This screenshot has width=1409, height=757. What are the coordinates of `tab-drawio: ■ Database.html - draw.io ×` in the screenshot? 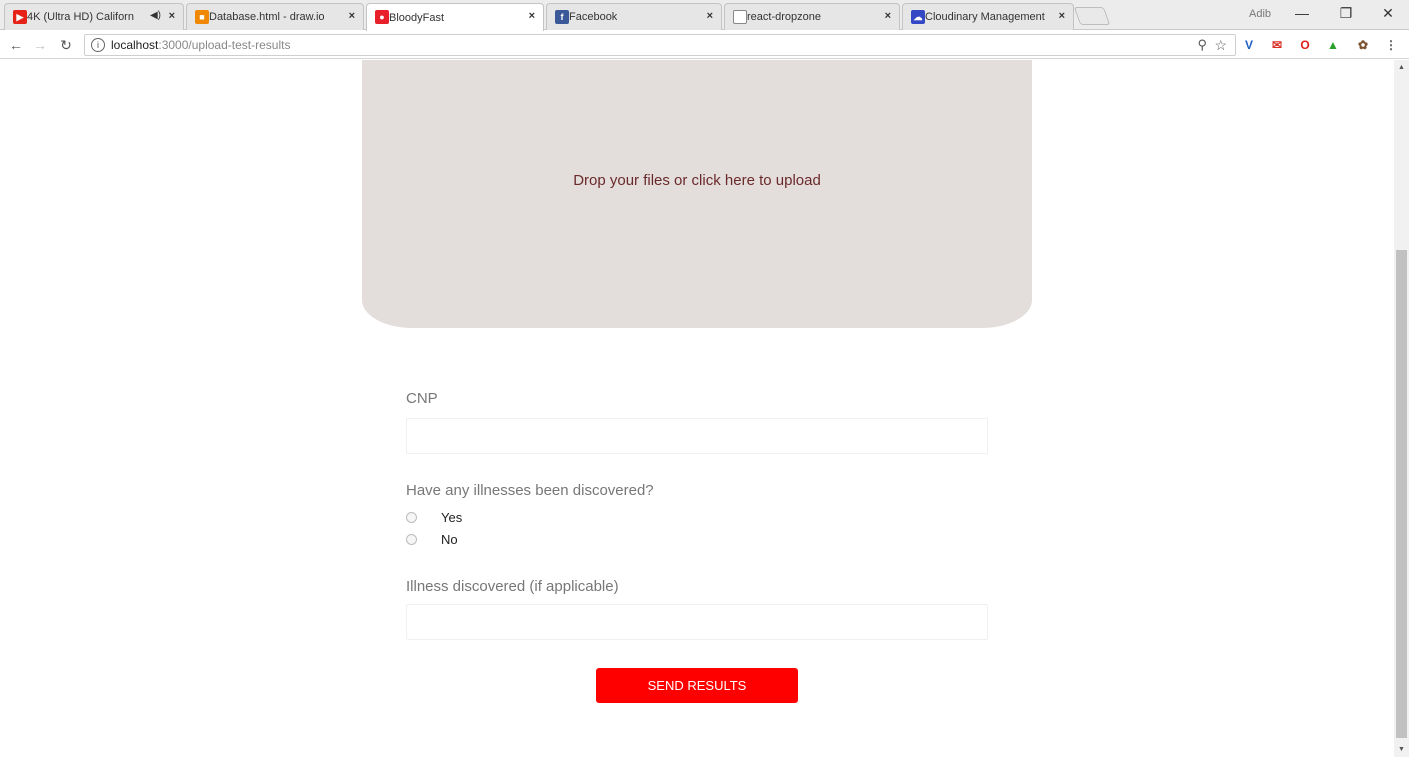 It's located at (275, 16).